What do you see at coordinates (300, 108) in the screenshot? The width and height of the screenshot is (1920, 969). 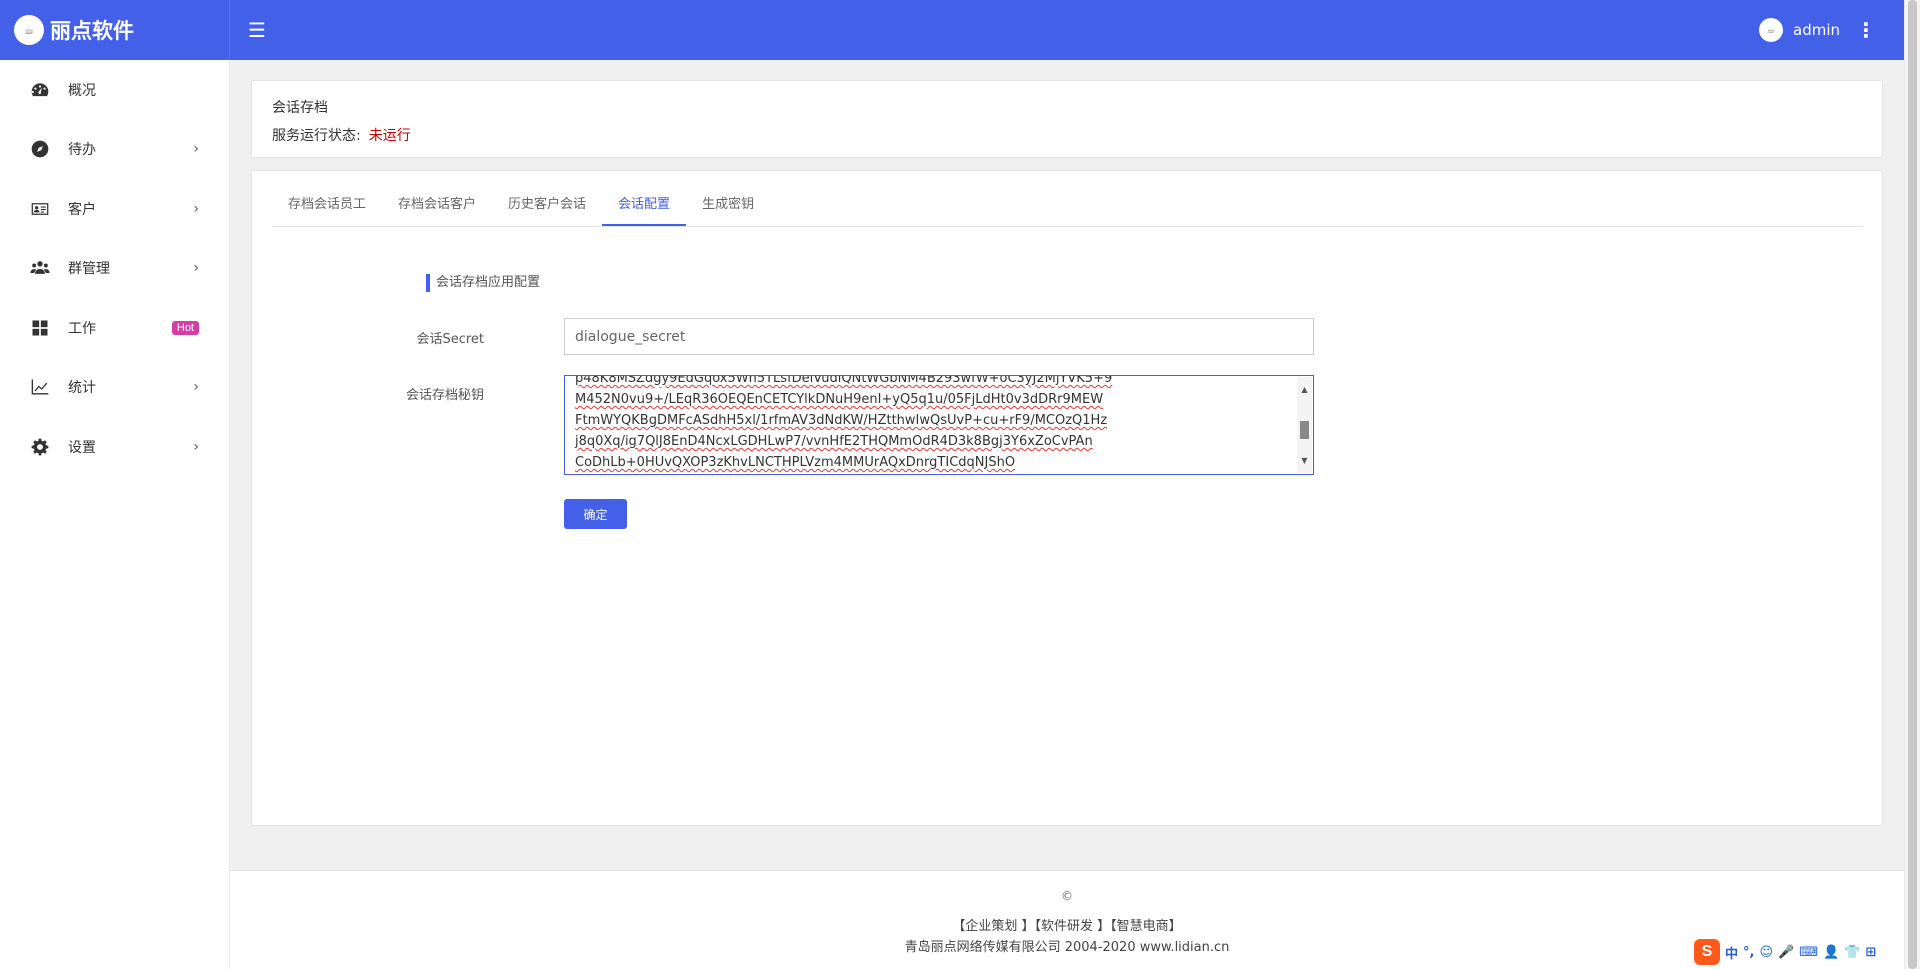 I see `page-title: 会话存档` at bounding box center [300, 108].